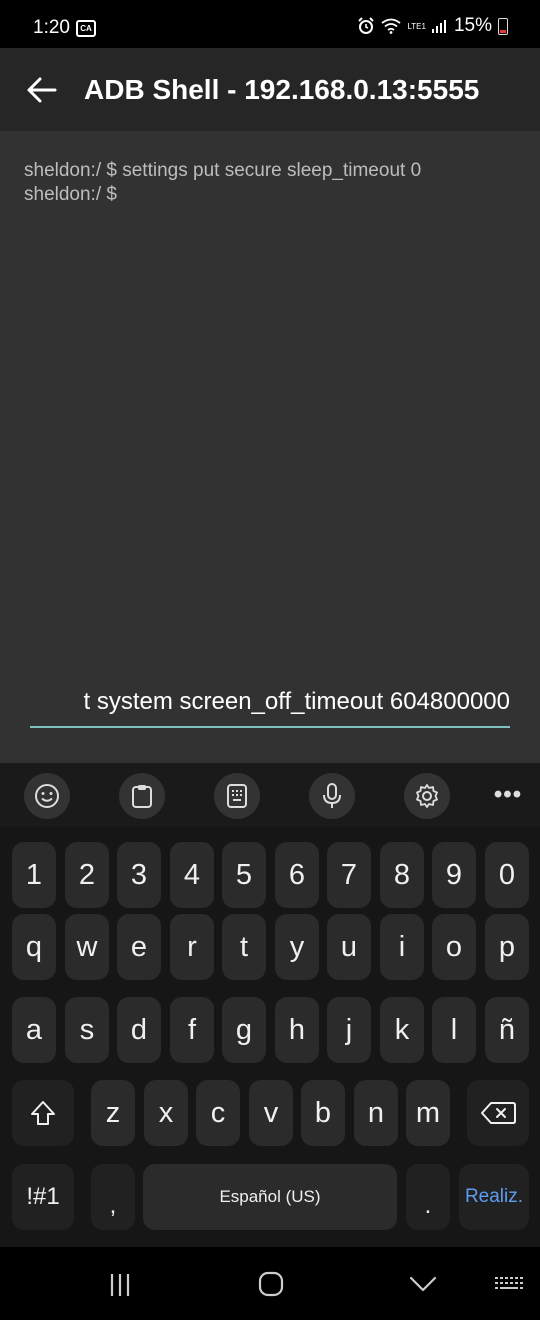 This screenshot has height=1320, width=540. Describe the element at coordinates (113, 1113) in the screenshot. I see `key-z: z` at that location.